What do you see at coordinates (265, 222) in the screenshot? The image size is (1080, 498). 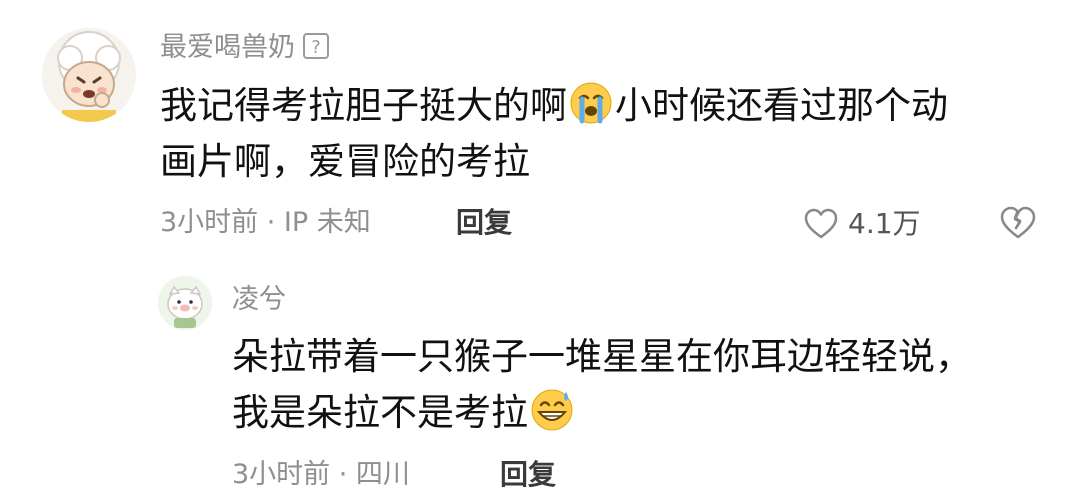 I see `comment-meta: 3小时前 · IP 未知` at bounding box center [265, 222].